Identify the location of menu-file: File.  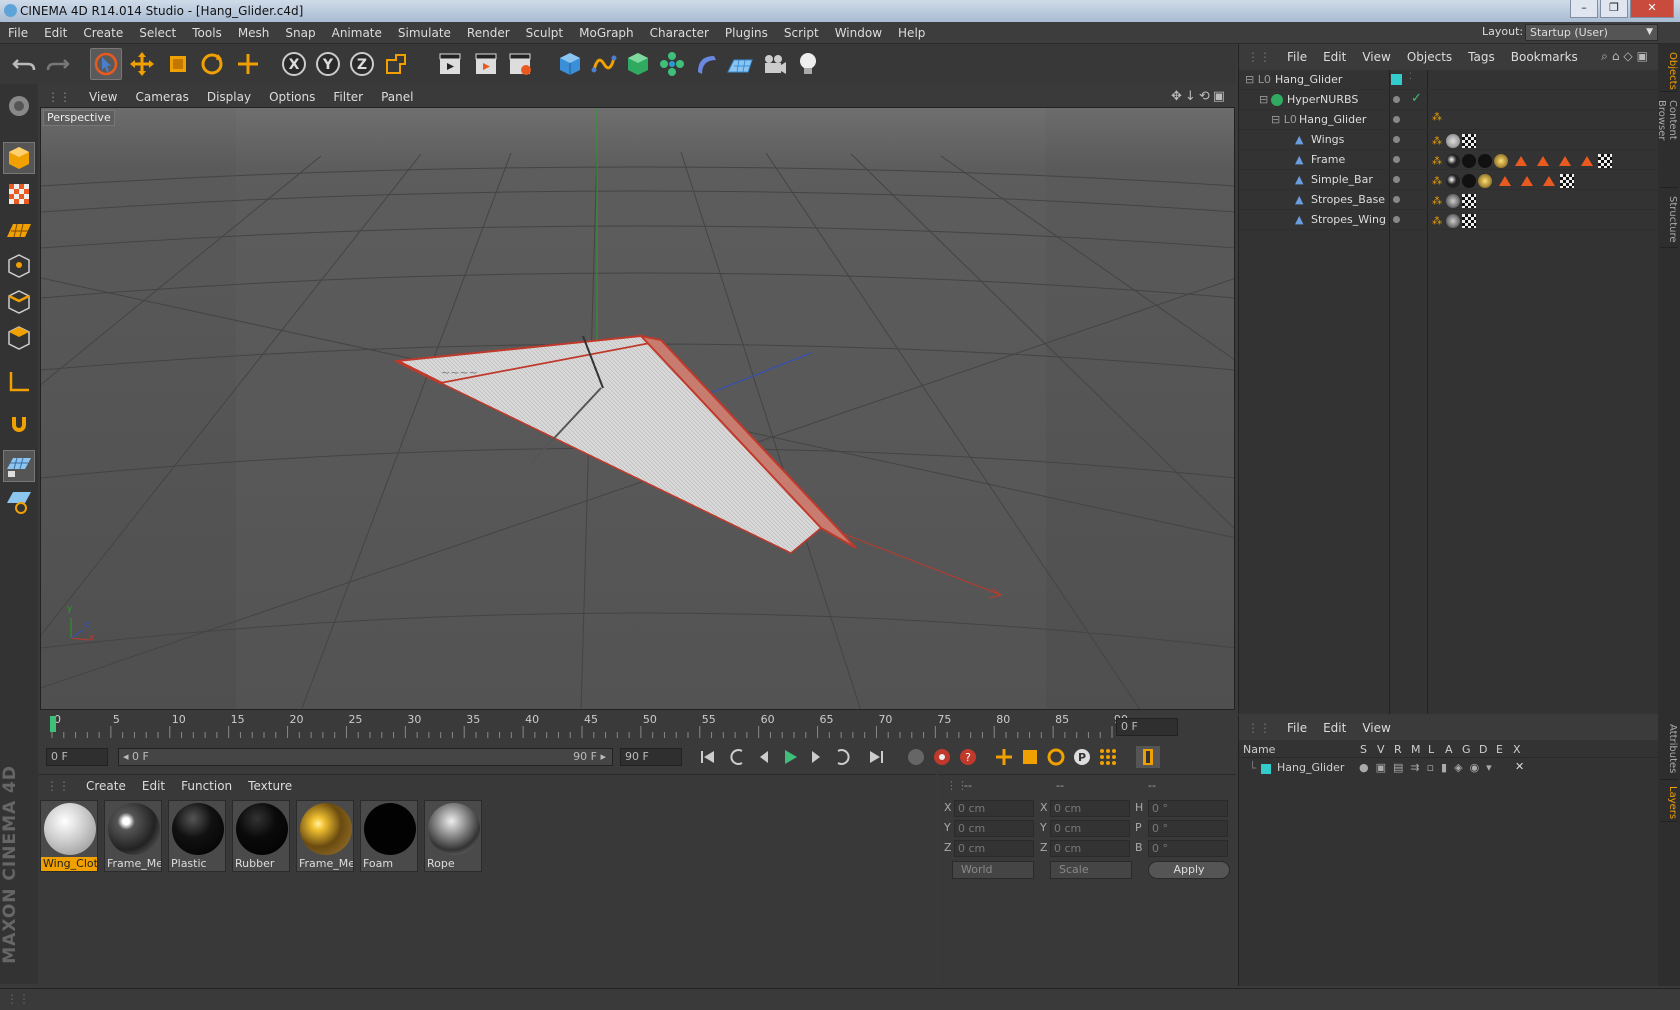
(18, 33).